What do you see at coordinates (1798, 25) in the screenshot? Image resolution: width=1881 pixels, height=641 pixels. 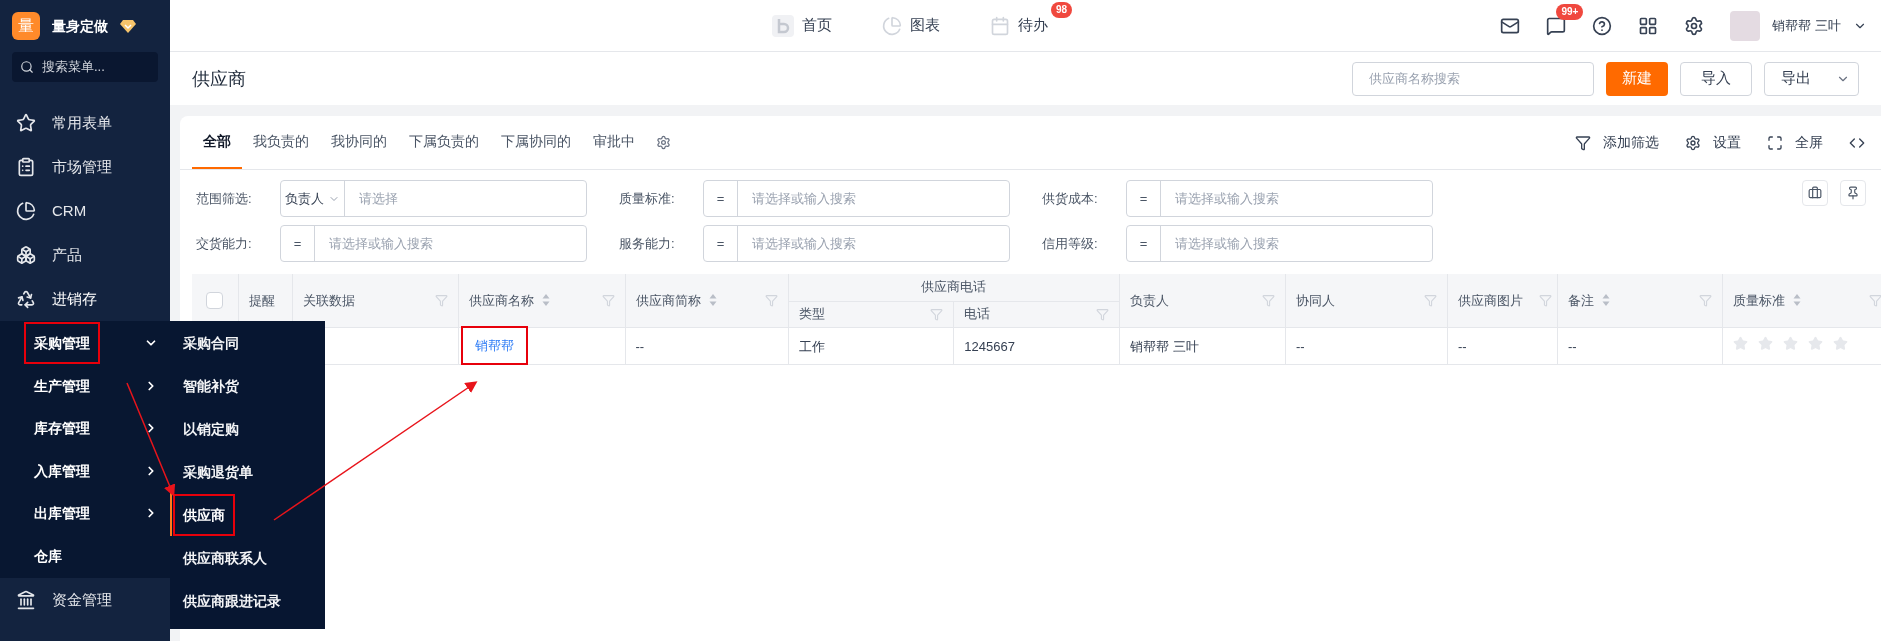 I see `user-menu: 销帮帮 三叶` at bounding box center [1798, 25].